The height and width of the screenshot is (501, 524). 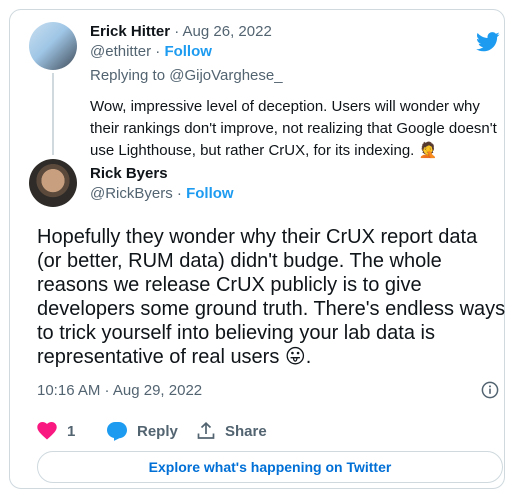 What do you see at coordinates (130, 75) in the screenshot?
I see `replying-to-prefix: Replying to` at bounding box center [130, 75].